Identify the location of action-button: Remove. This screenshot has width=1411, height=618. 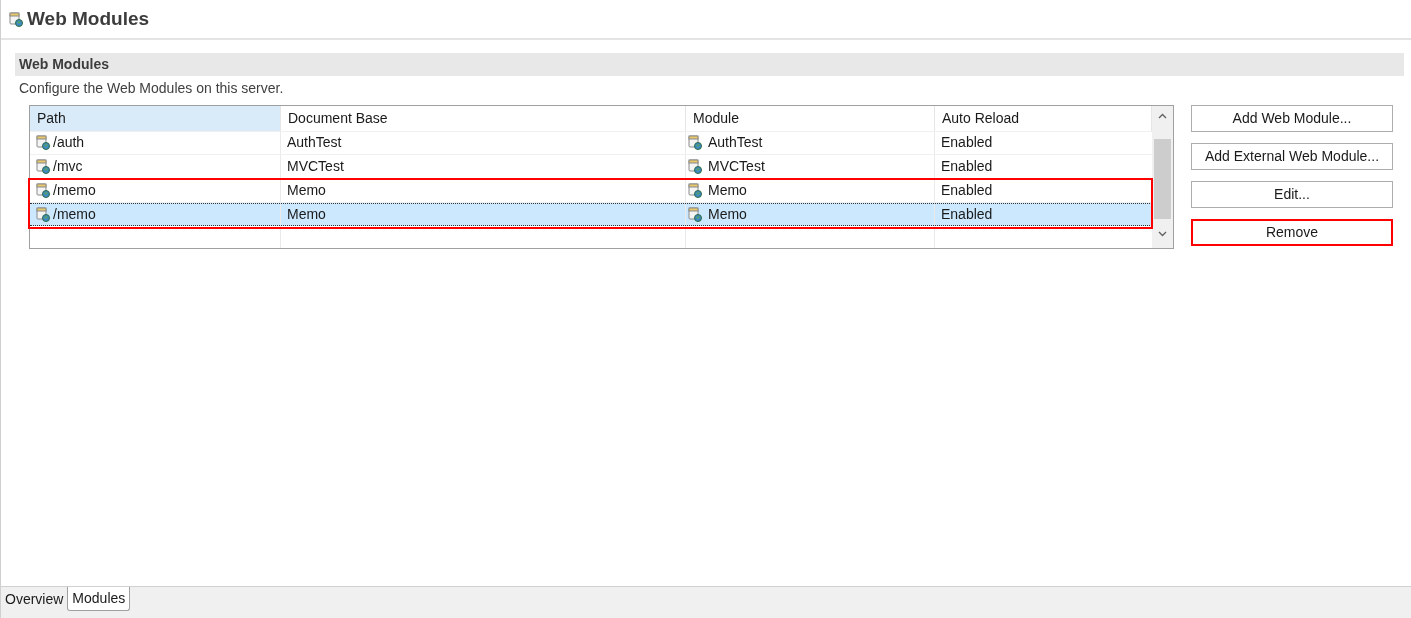
(1292, 232).